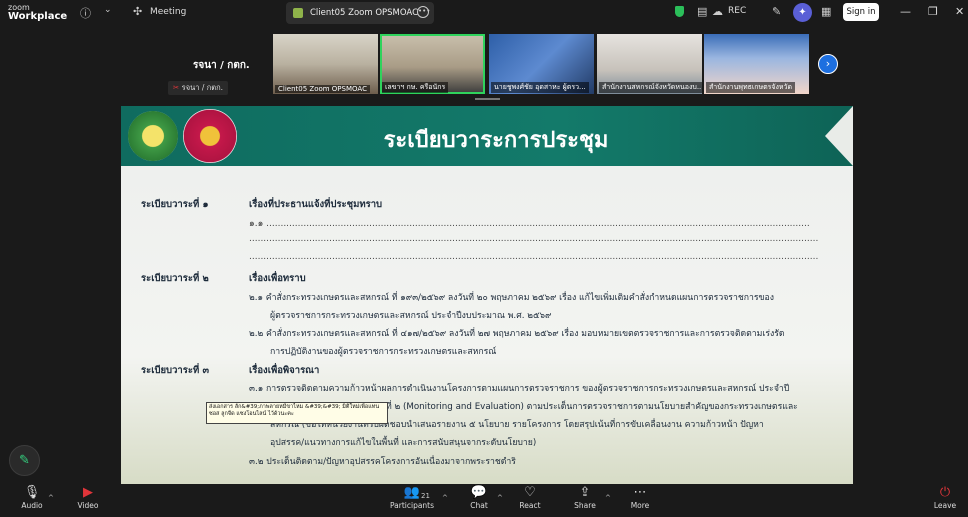 Image resolution: width=968 pixels, height=517 pixels. What do you see at coordinates (496, 140) in the screenshot?
I see `slide-title: ระเบียบวาระการประชุม` at bounding box center [496, 140].